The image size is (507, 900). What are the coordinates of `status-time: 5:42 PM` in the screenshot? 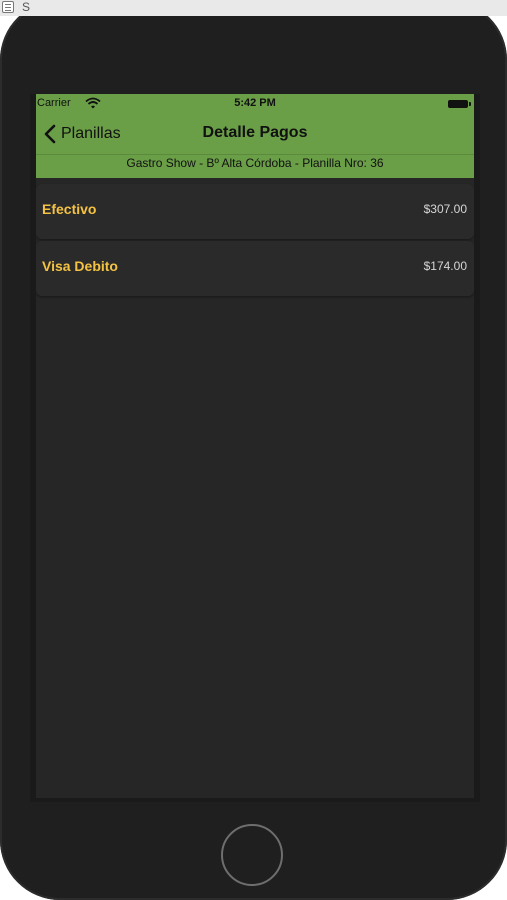 It's located at (255, 103).